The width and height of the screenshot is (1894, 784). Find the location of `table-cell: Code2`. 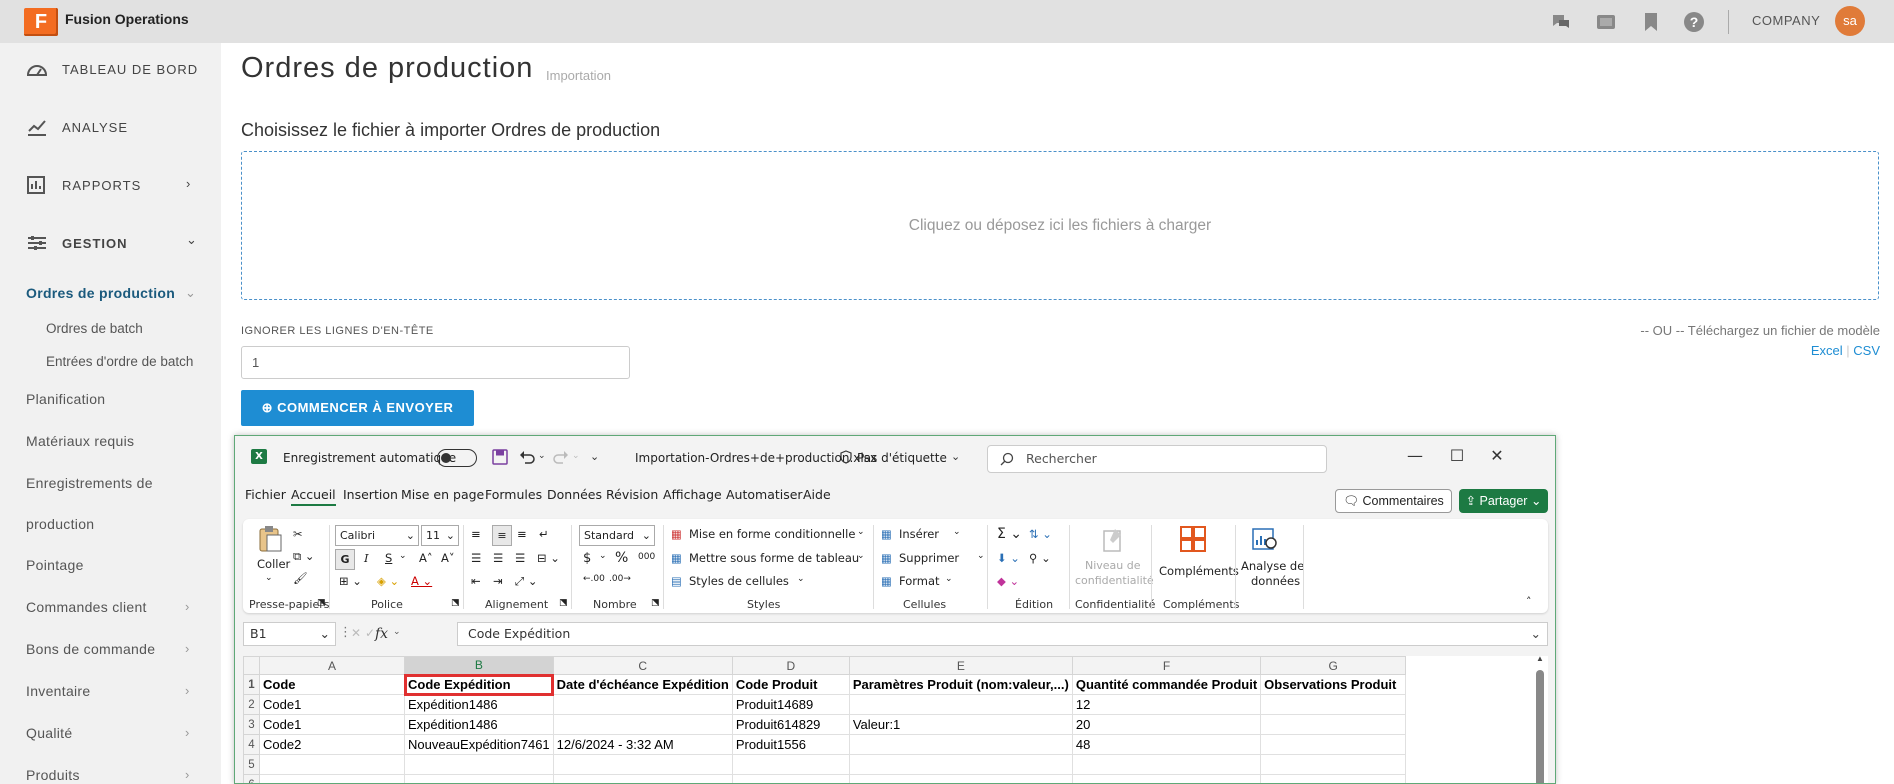

table-cell: Code2 is located at coordinates (332, 744).